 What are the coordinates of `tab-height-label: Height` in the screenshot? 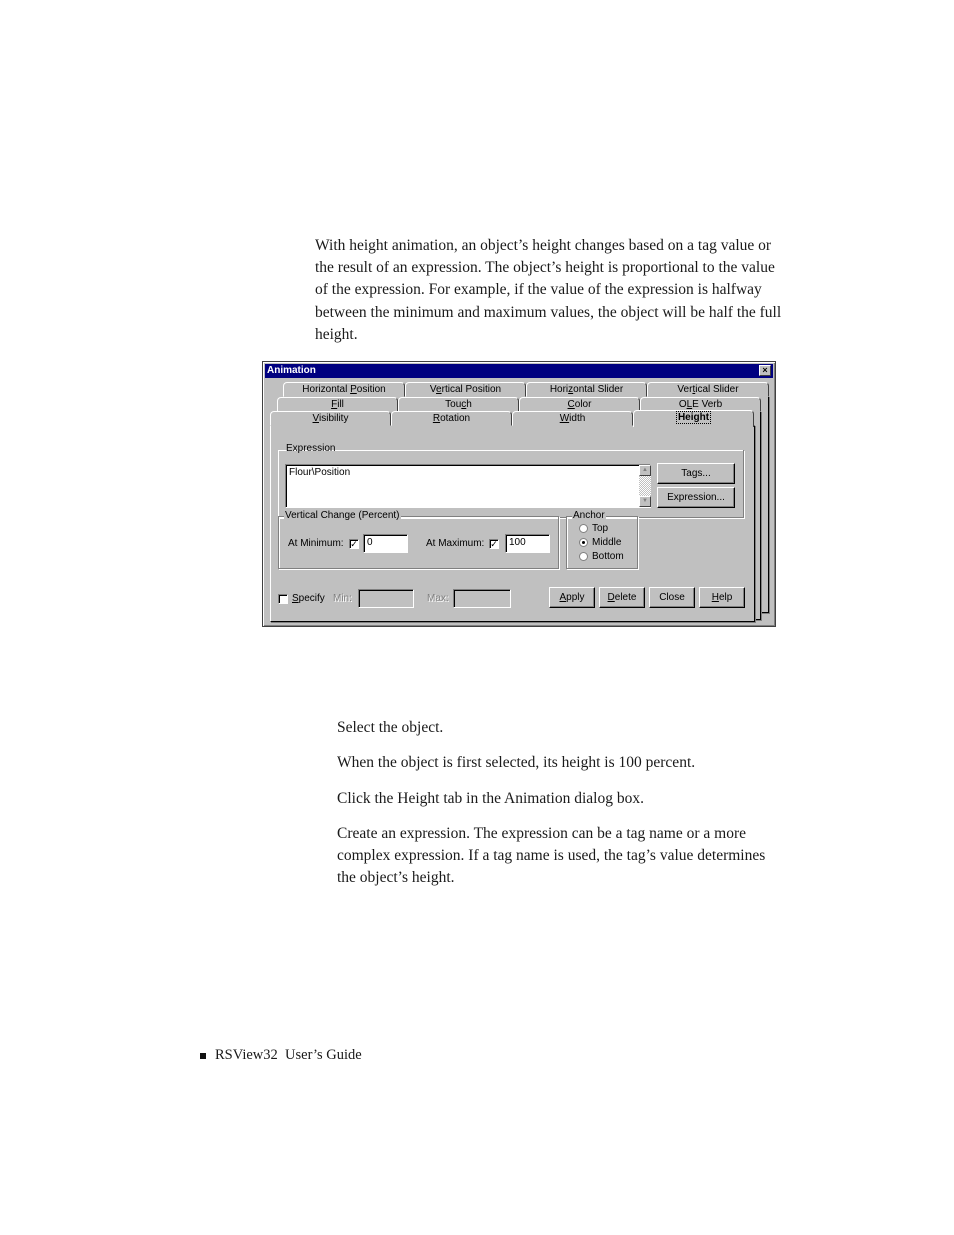 It's located at (693, 417).